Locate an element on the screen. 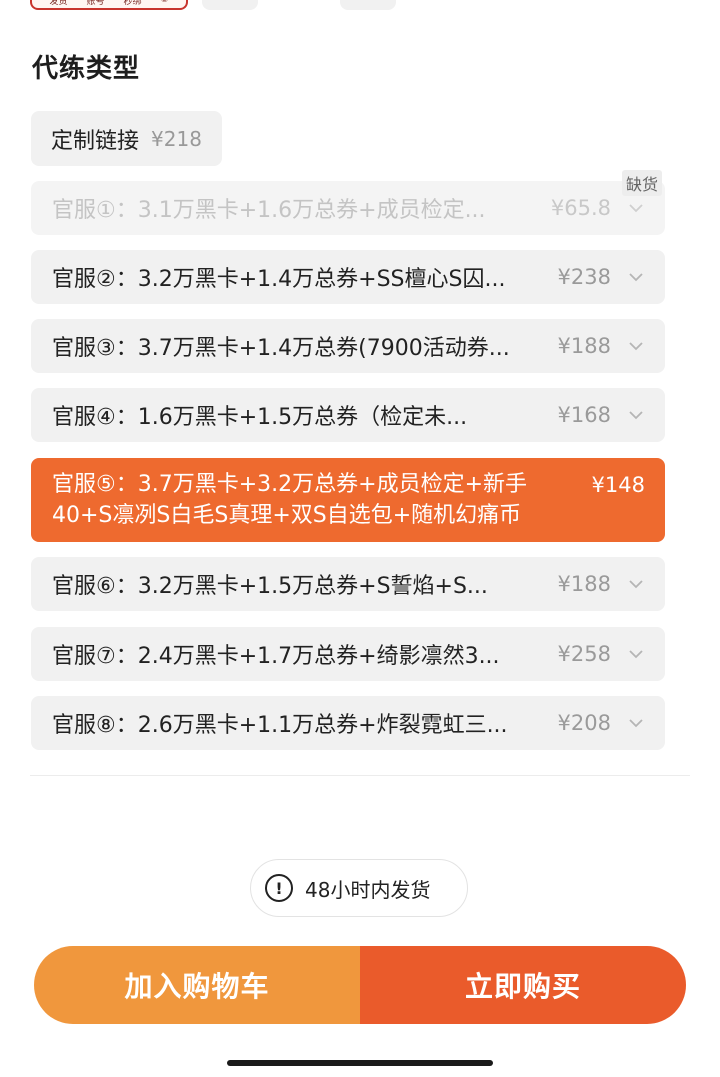 The width and height of the screenshot is (720, 1077). option-item-7: 官服⑦：2.4万黑卡+1.7万总券+绮影凛然3... ¥258 is located at coordinates (348, 654).